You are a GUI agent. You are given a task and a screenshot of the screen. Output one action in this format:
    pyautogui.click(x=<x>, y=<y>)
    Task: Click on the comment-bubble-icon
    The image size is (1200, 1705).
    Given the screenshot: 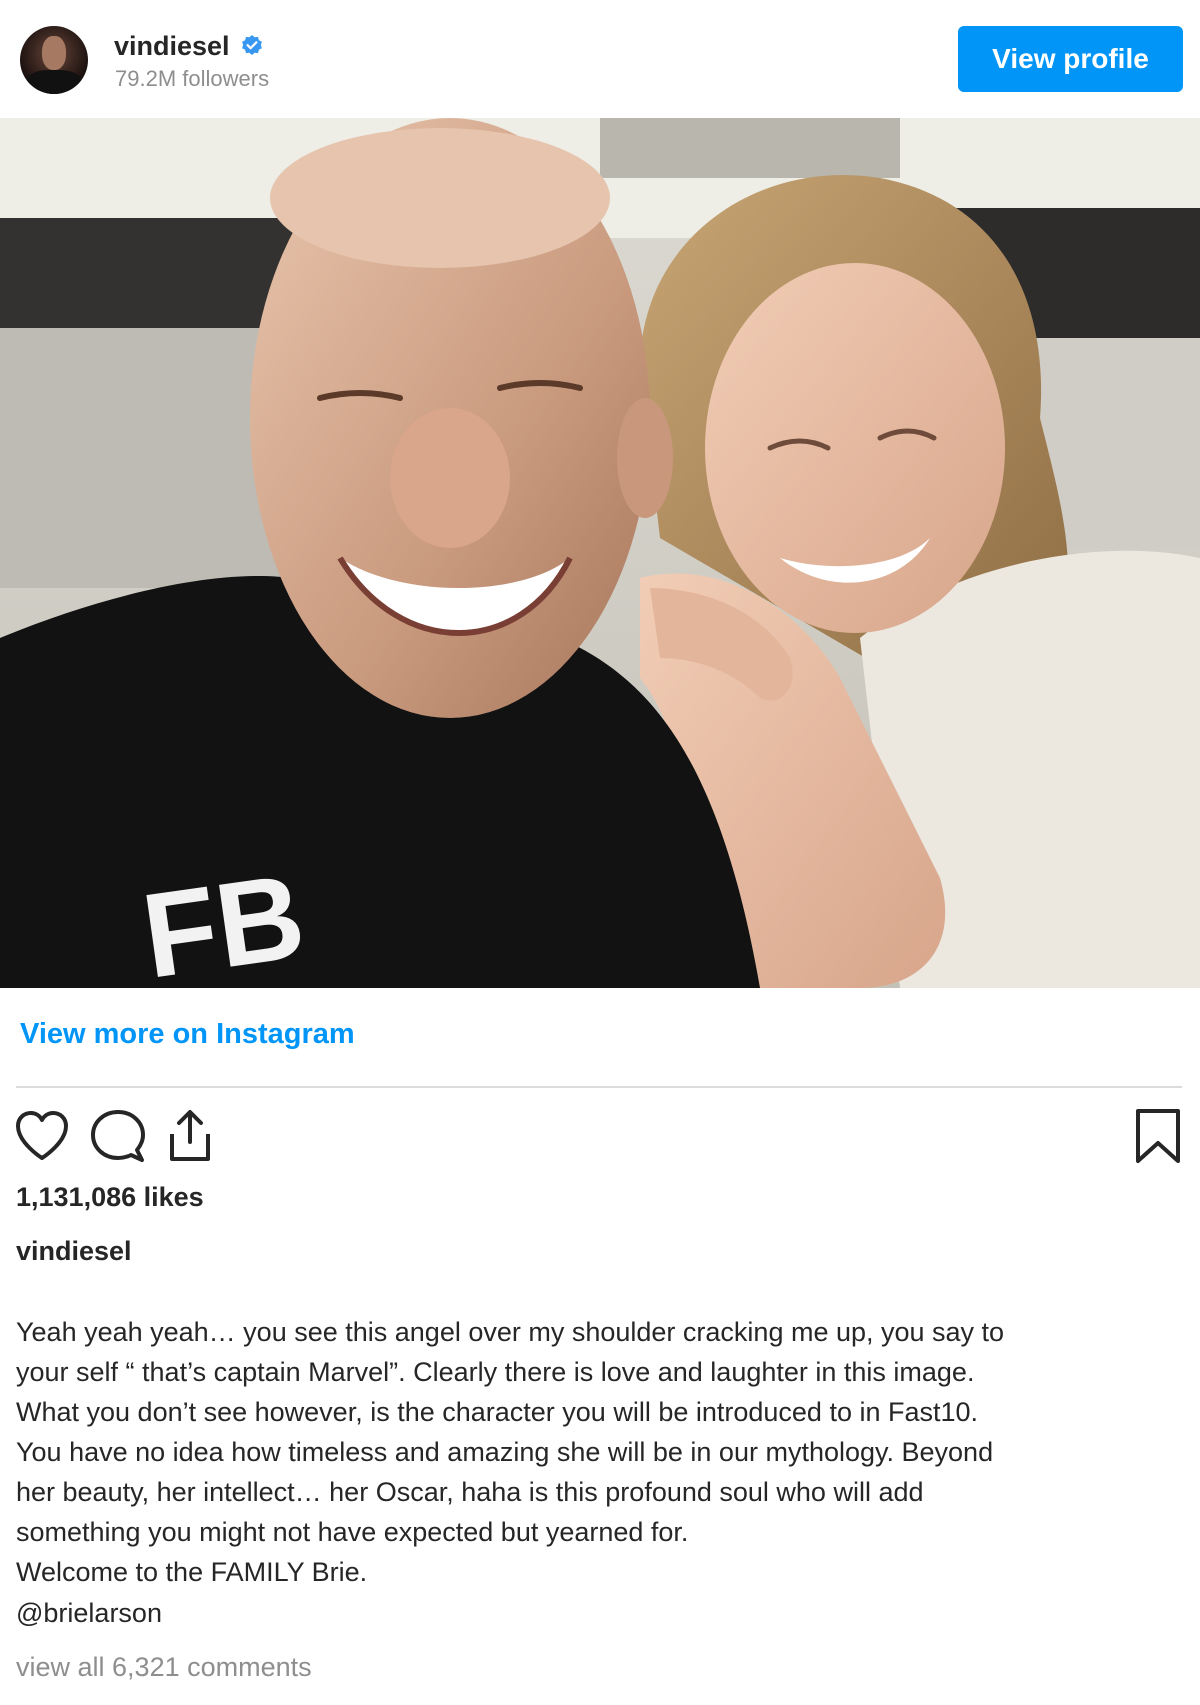 What is the action you would take?
    pyautogui.click(x=118, y=1136)
    